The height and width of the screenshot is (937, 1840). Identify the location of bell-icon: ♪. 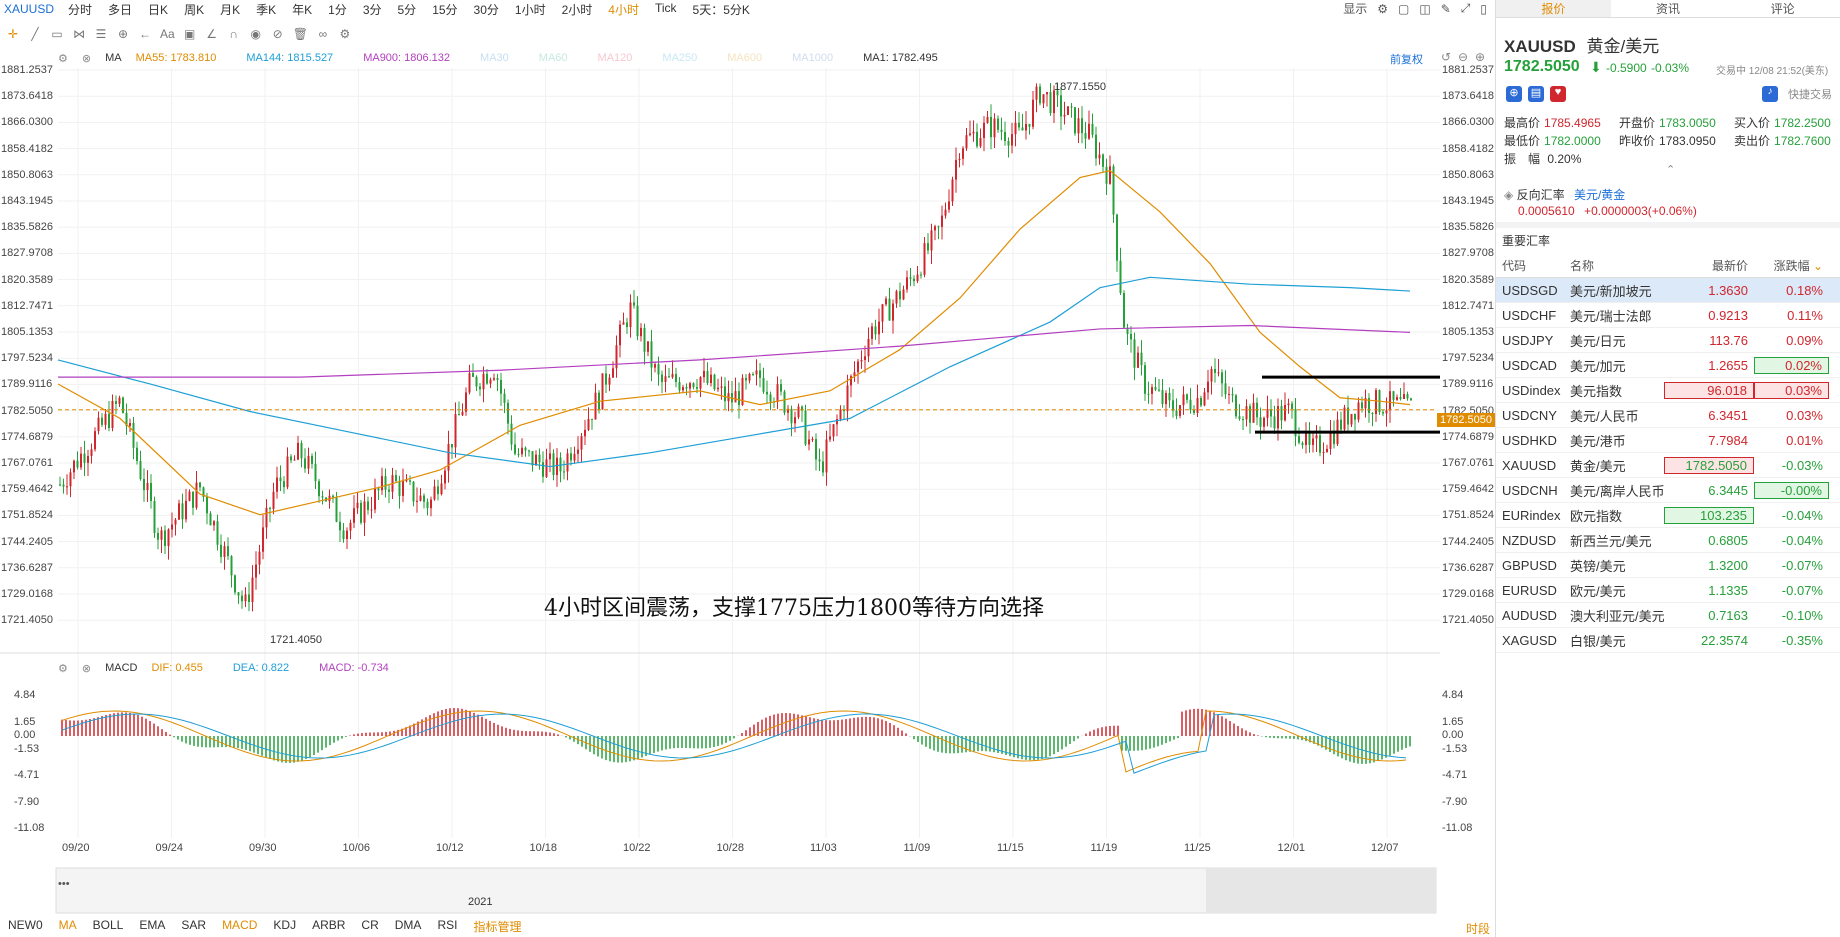
(1770, 94).